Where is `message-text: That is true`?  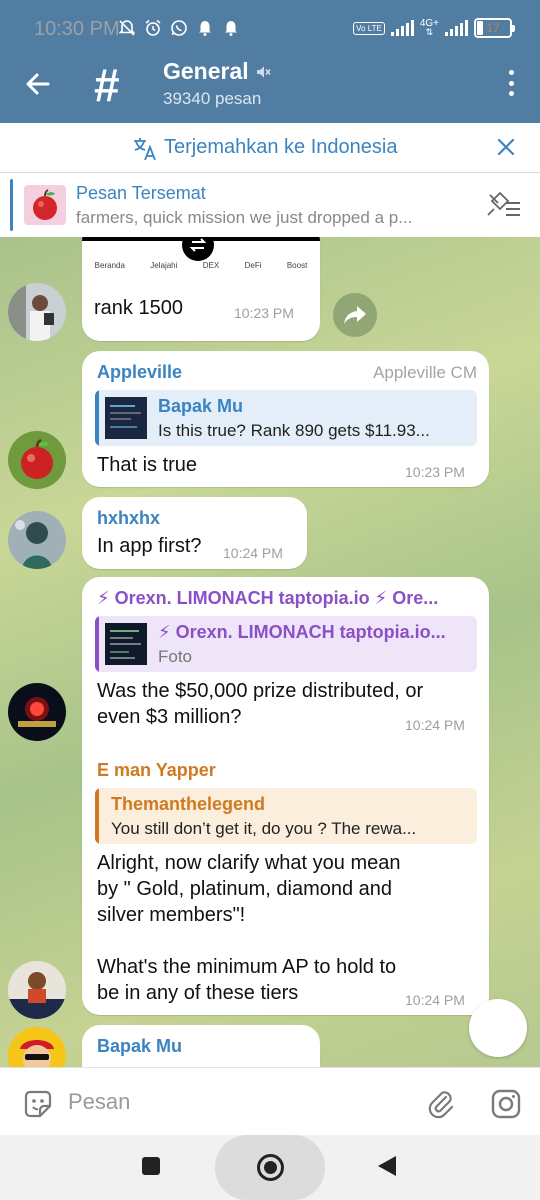
message-text: That is true is located at coordinates (147, 465).